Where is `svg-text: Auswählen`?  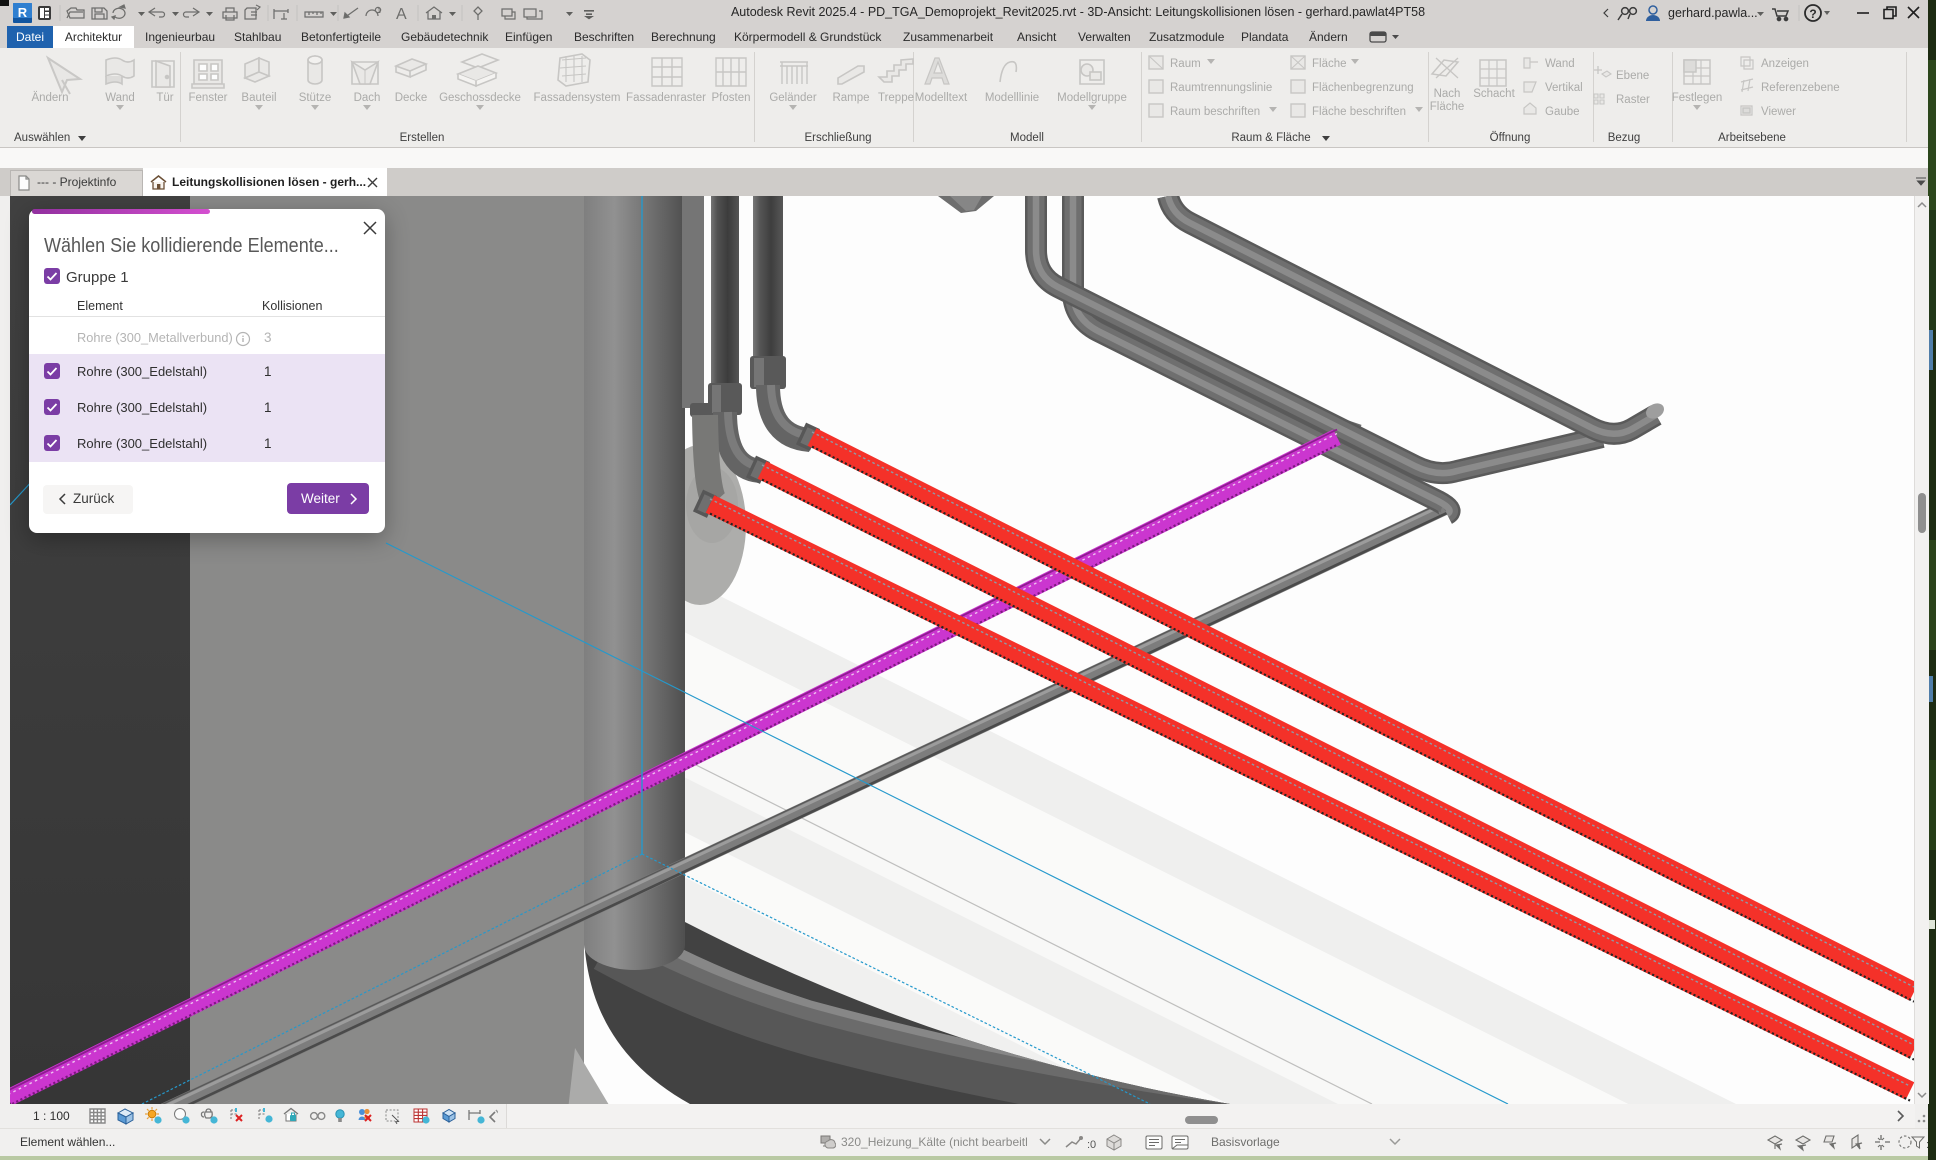 svg-text: Auswählen is located at coordinates (42, 138).